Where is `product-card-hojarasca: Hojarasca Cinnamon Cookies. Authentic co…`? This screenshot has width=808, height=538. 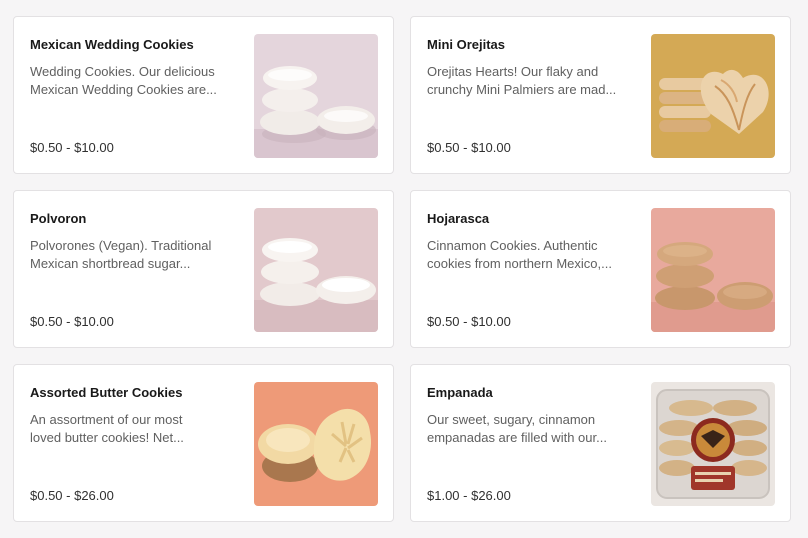
product-card-hojarasca: Hojarasca Cinnamon Cookies. Authentic co… is located at coordinates (600, 269).